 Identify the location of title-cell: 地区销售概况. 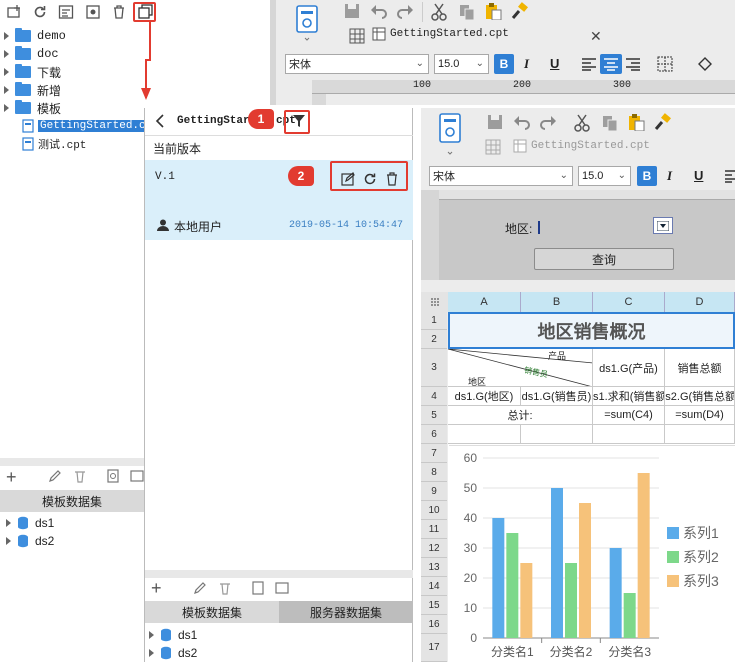
(591, 330).